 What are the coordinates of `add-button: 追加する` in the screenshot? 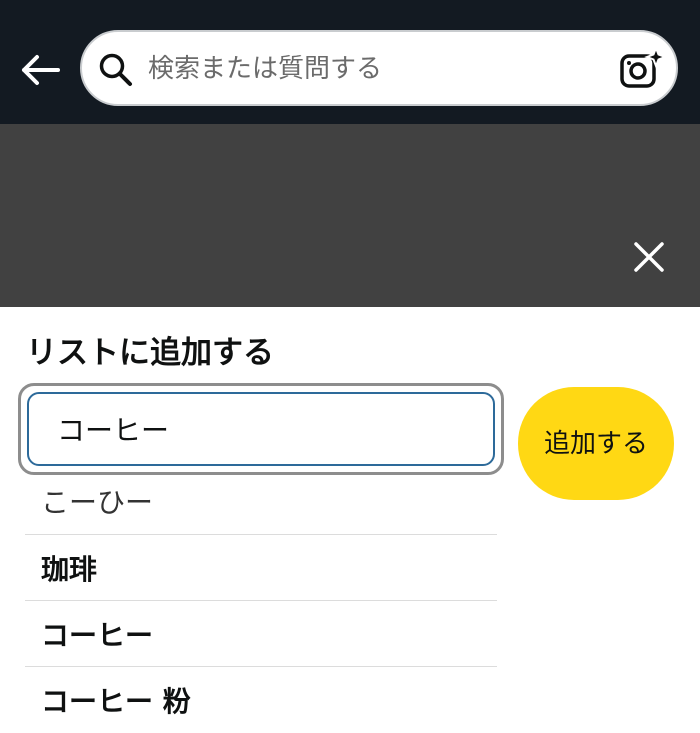 It's located at (596, 443).